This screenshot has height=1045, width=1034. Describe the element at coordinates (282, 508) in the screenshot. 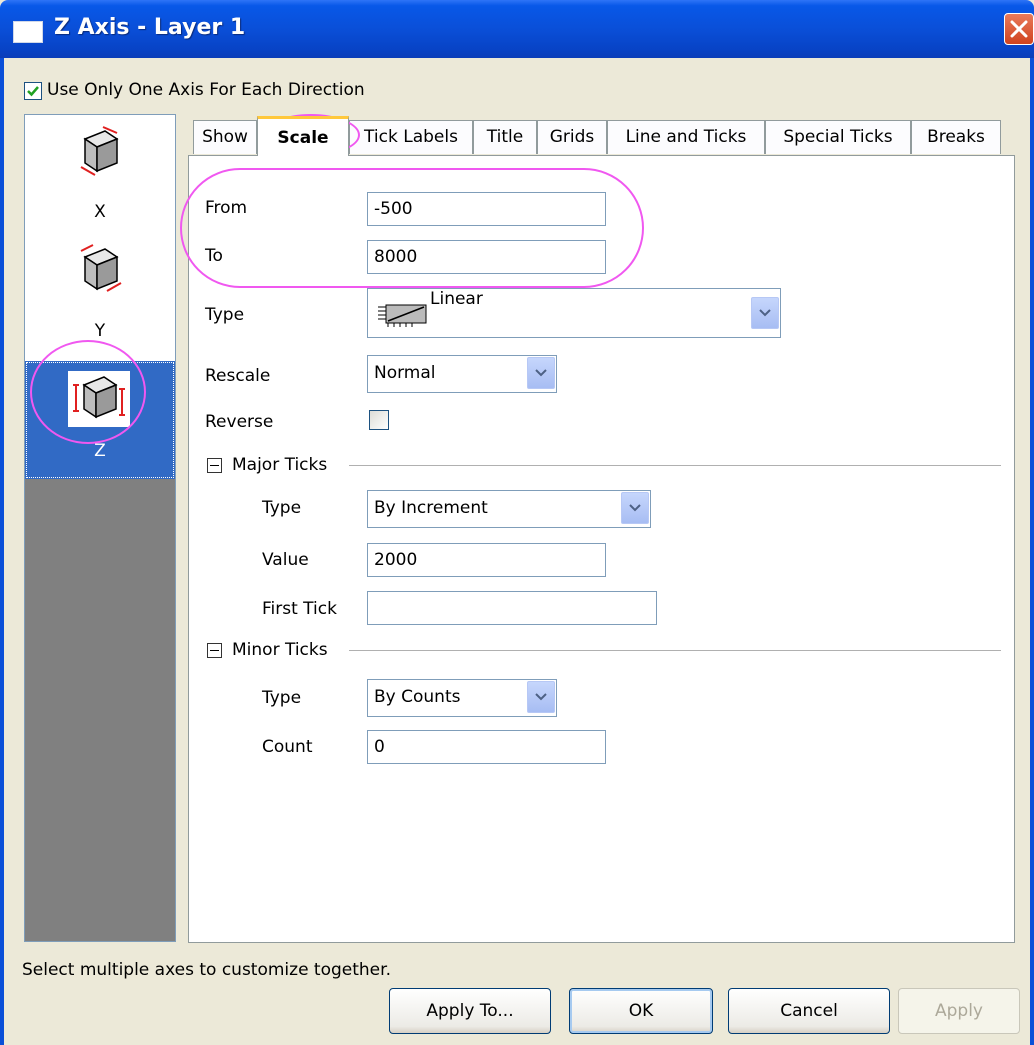

I see `major-type-label: Type` at that location.